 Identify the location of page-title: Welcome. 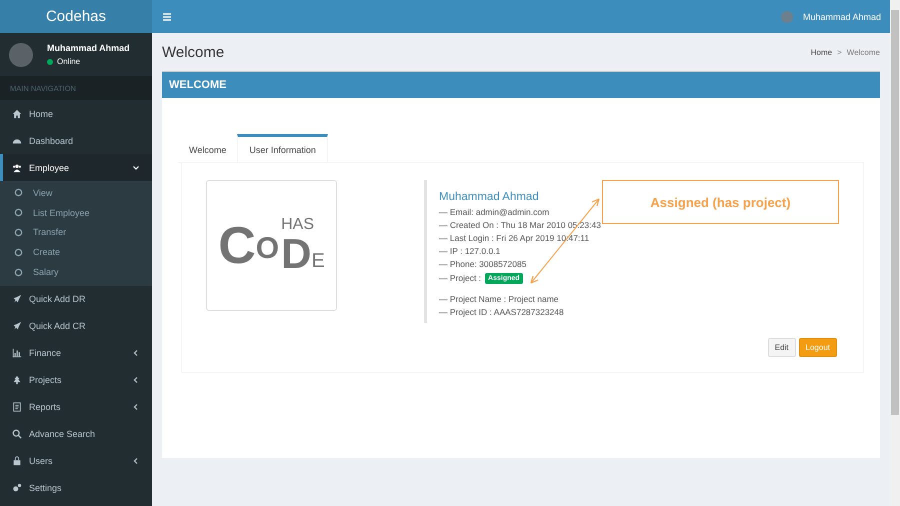
(193, 52).